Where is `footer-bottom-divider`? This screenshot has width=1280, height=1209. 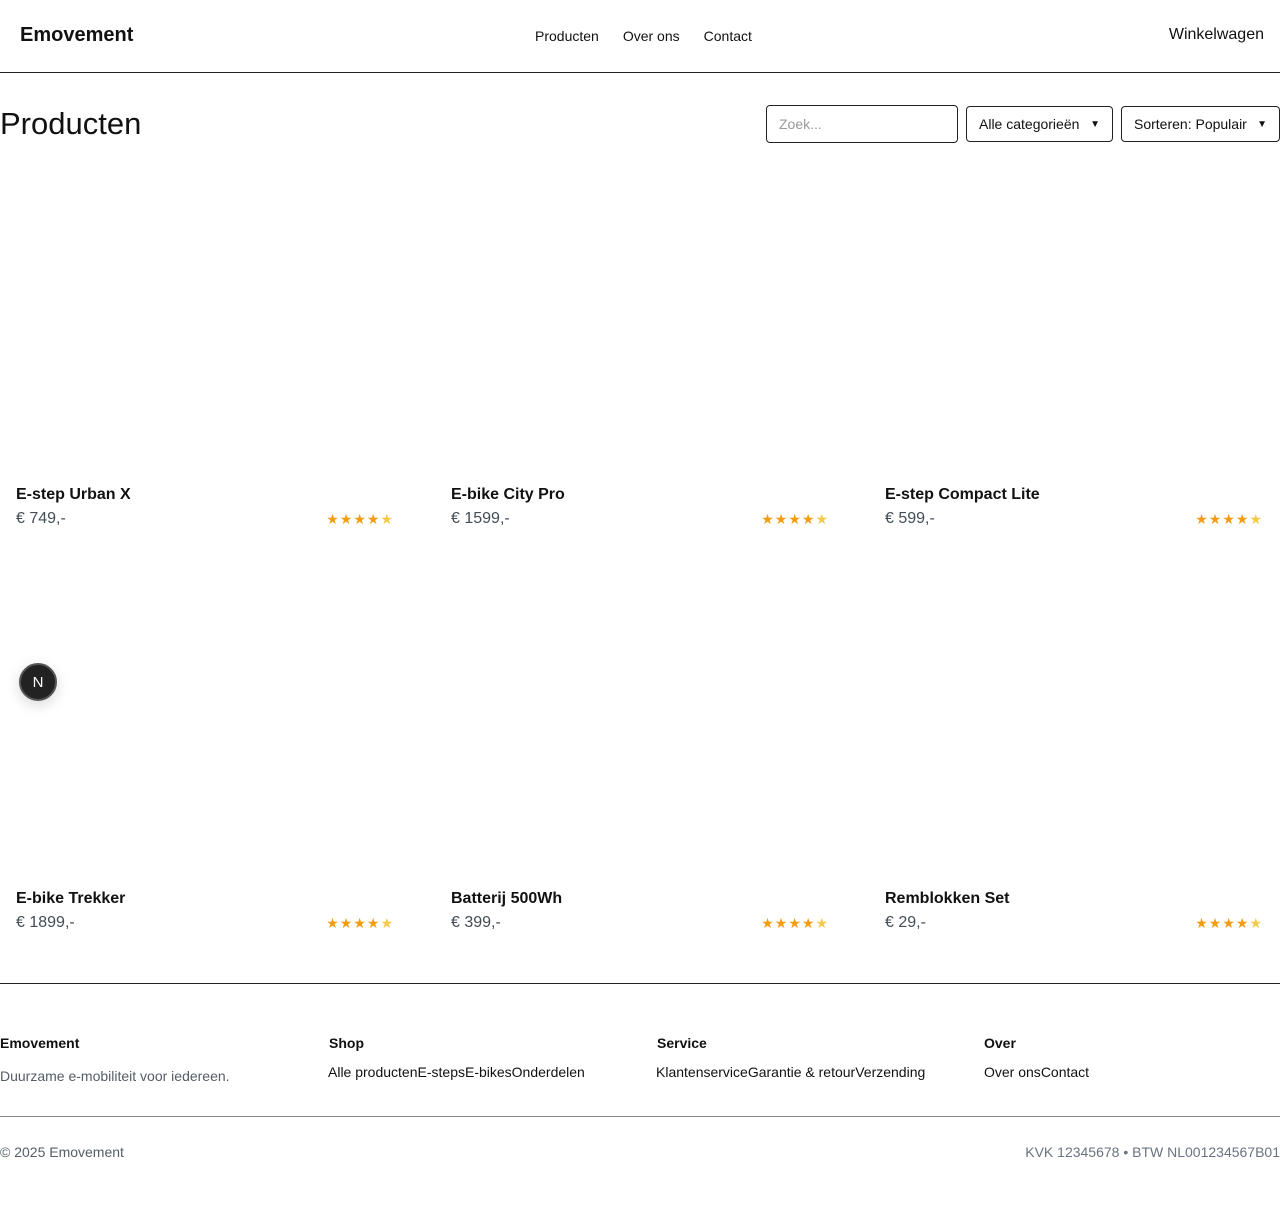
footer-bottom-divider is located at coordinates (640, 1116).